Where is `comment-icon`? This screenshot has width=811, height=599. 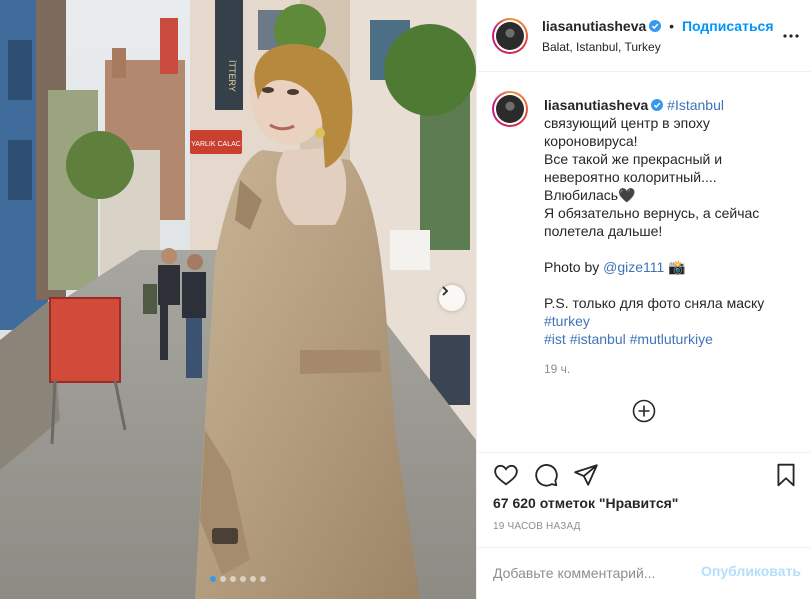
comment-icon is located at coordinates (546, 475).